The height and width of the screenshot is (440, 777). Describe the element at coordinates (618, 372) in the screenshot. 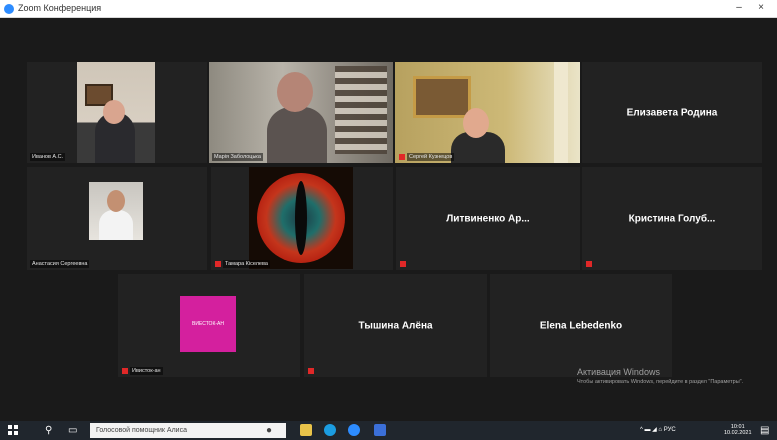

I see `activation-title: Активация Windows` at that location.